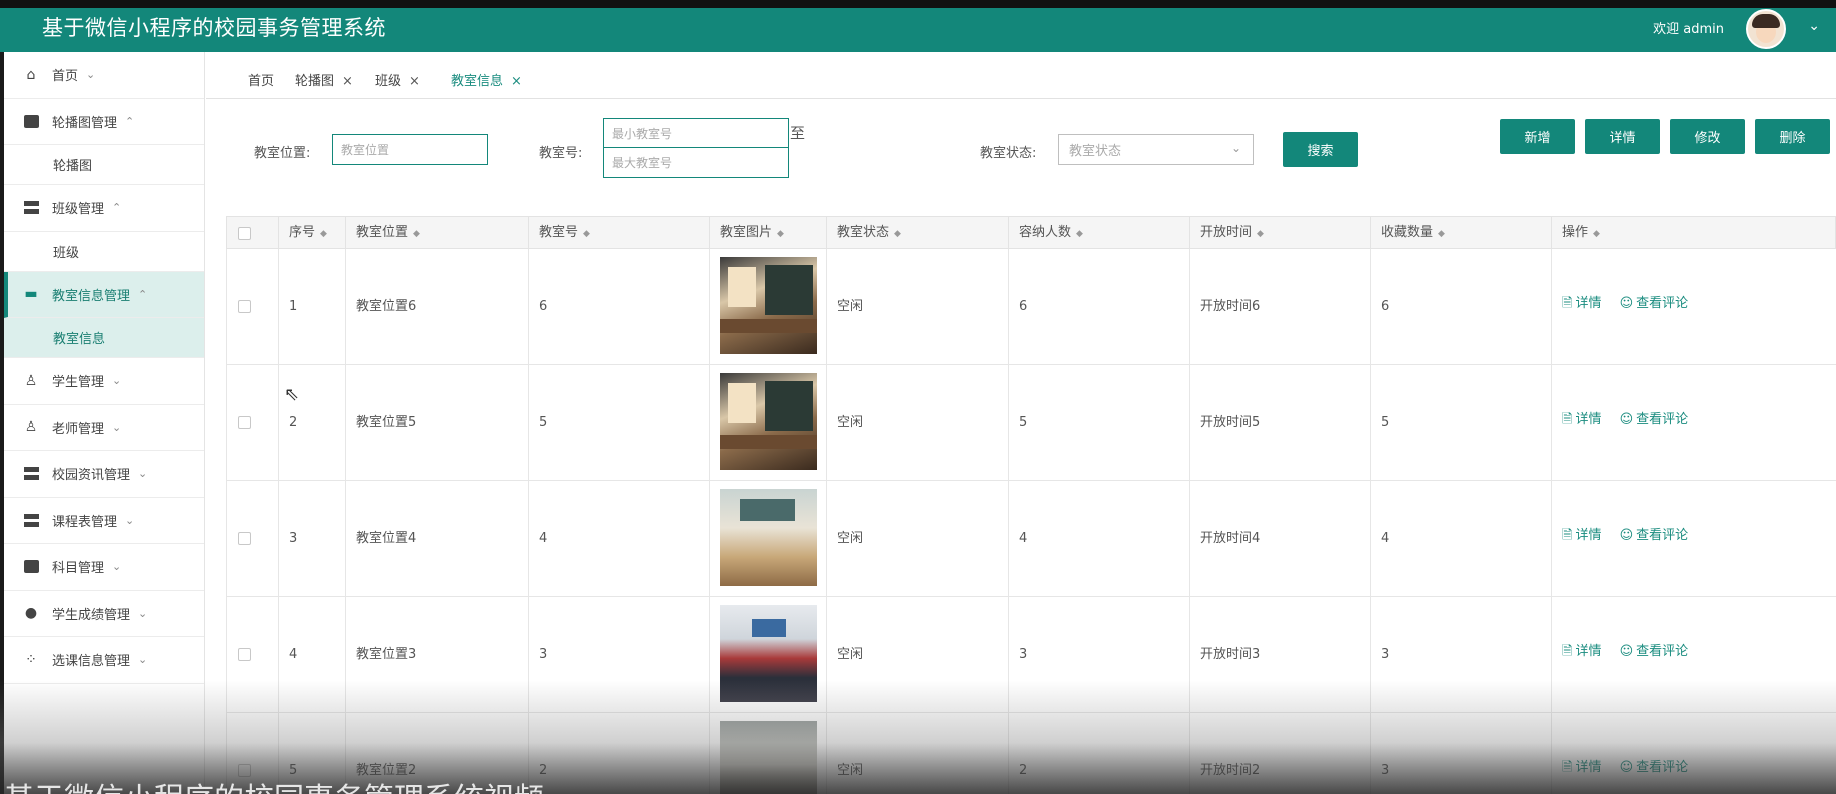  I want to click on sidebar-subitem-class: 班级, so click(104, 252).